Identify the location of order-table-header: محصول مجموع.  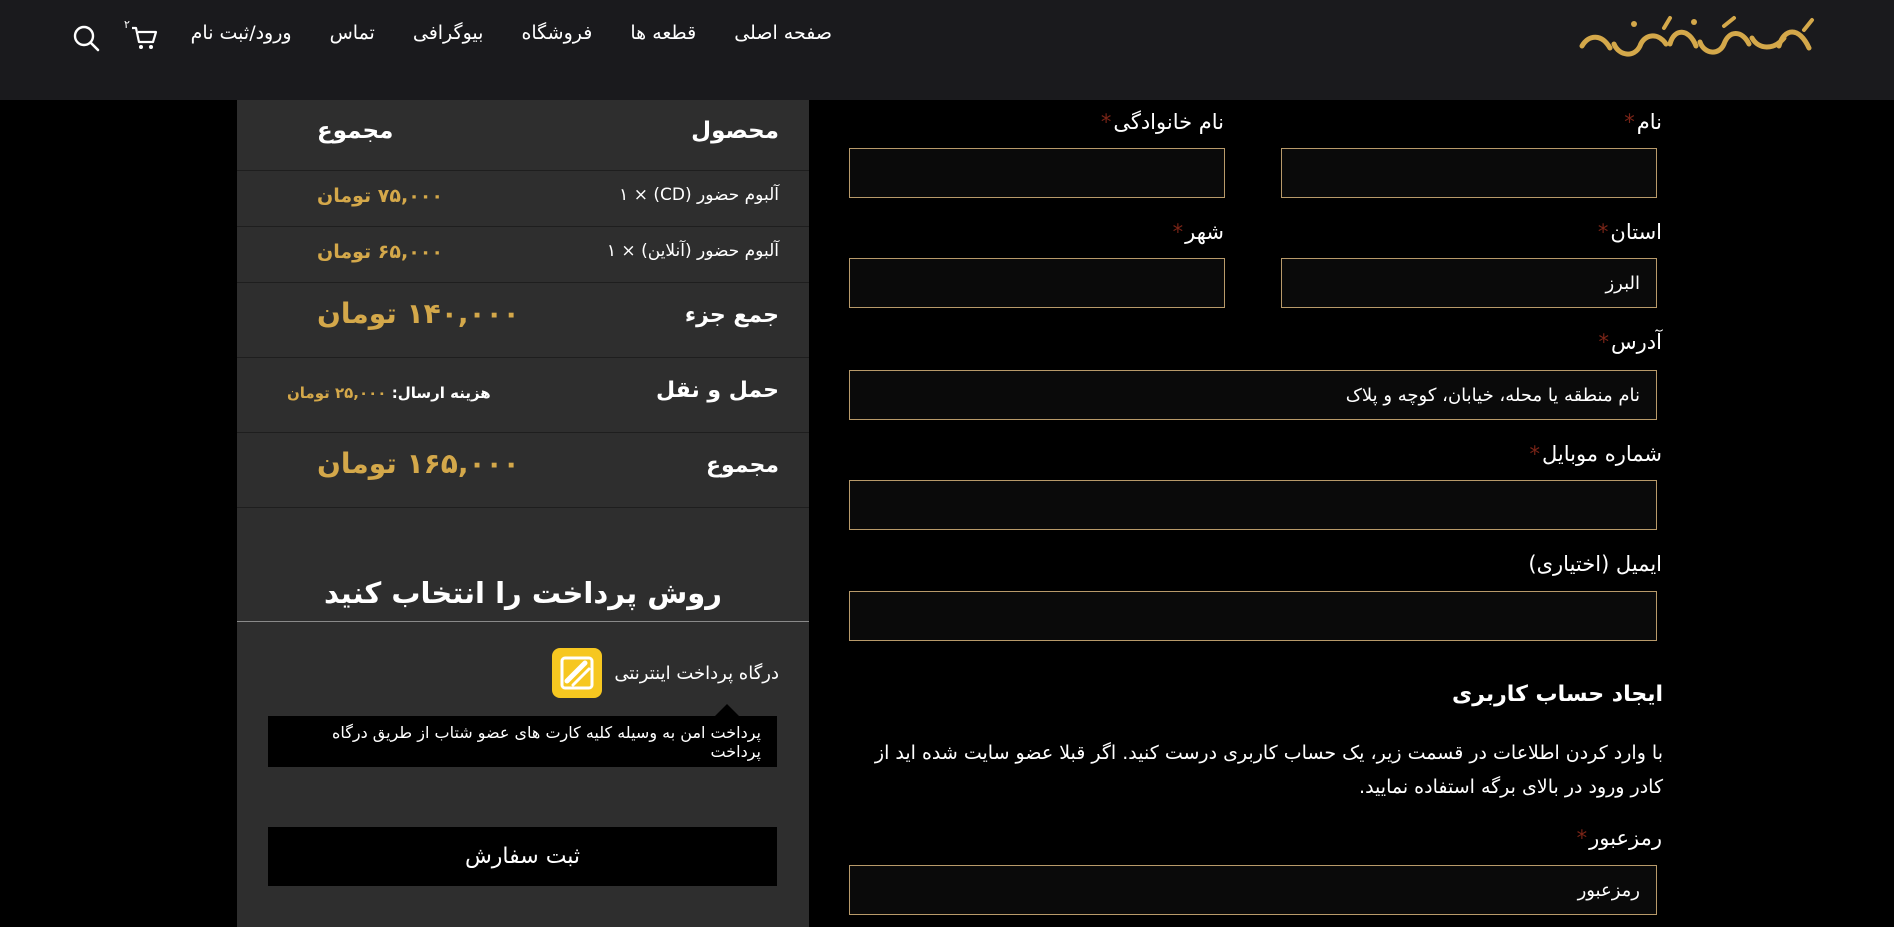
(523, 135).